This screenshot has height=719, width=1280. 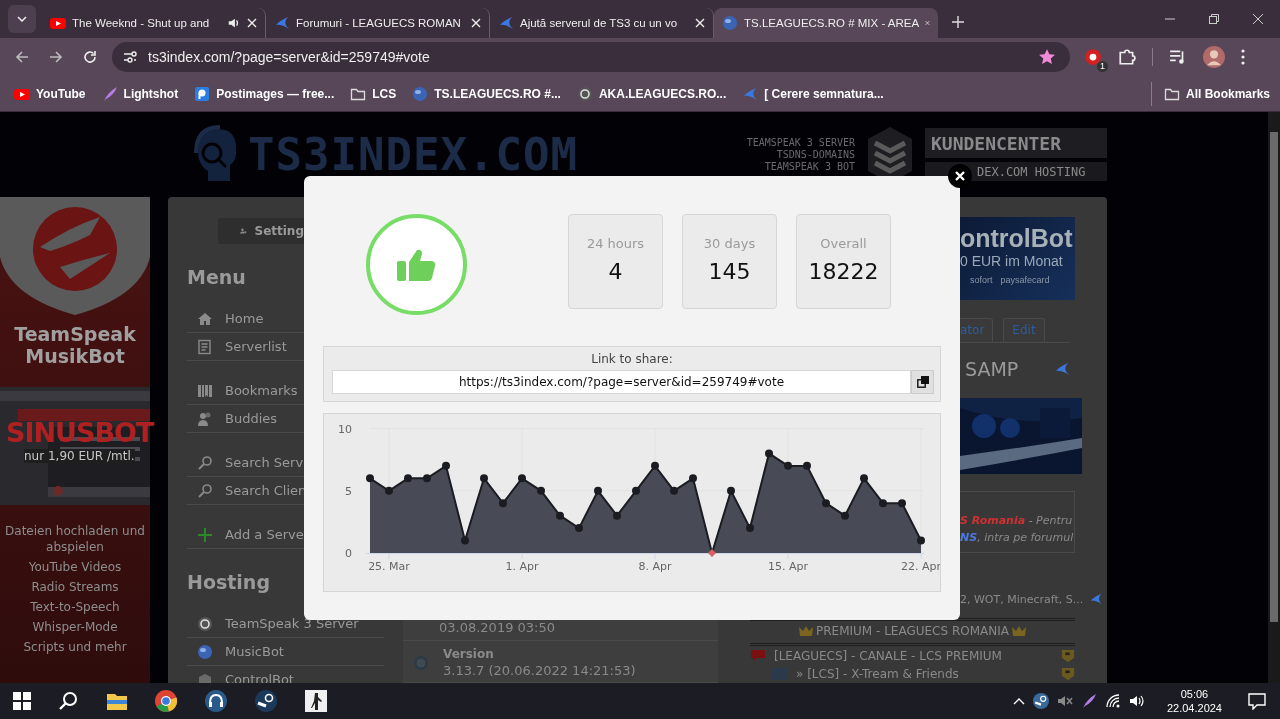 I want to click on more-menu-icon, so click(x=1243, y=57).